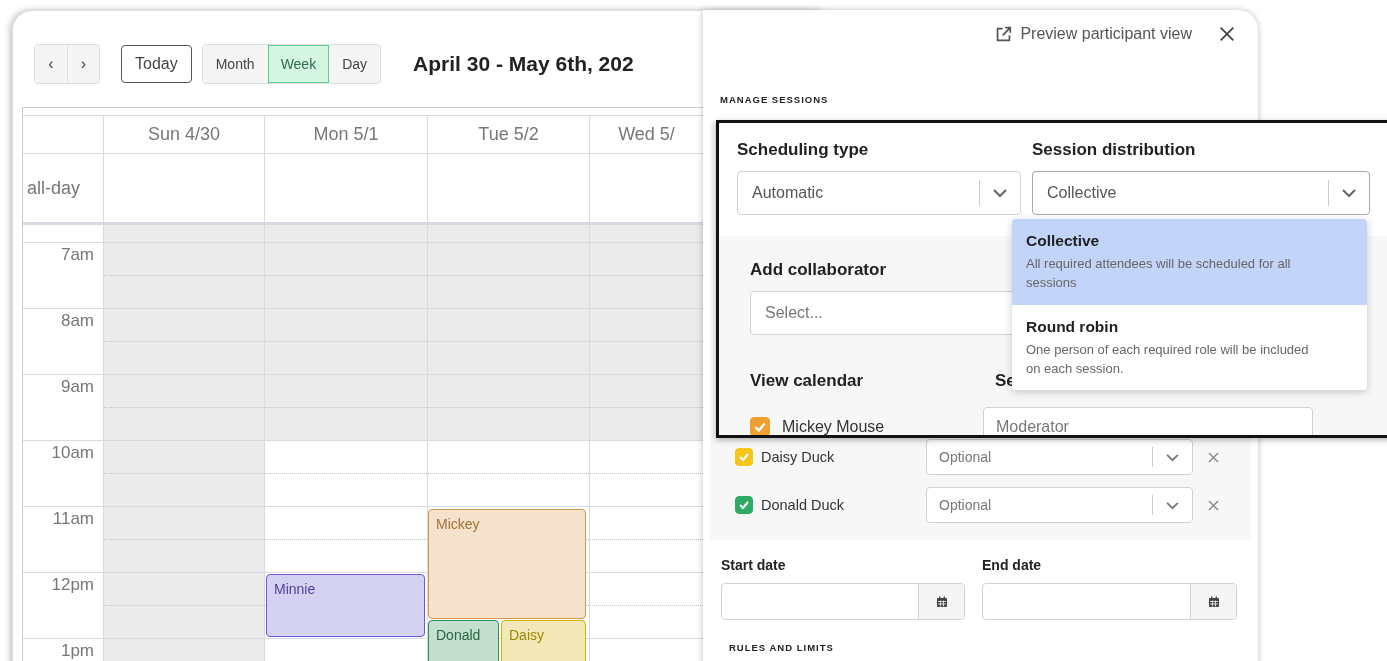  What do you see at coordinates (775, 99) in the screenshot?
I see `section-title: MANAGE SESSIONS` at bounding box center [775, 99].